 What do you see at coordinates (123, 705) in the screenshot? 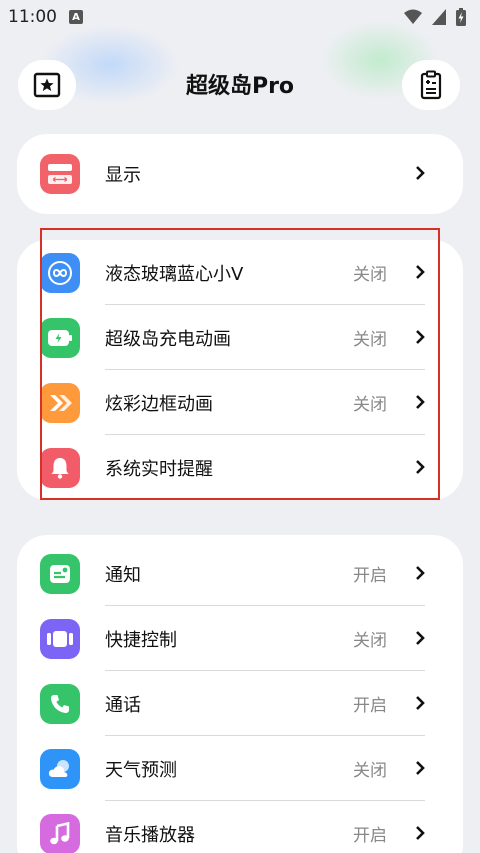
I see `row-label: 通话` at bounding box center [123, 705].